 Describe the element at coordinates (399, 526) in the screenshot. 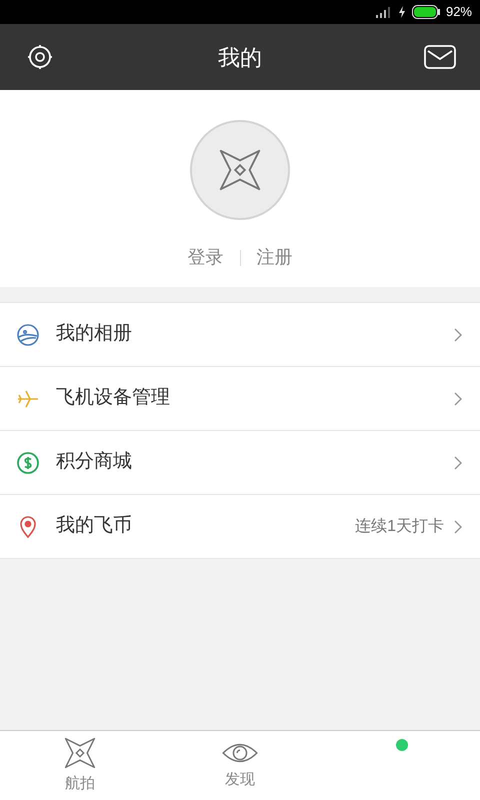

I see `check-in-note: 连续1天打卡` at that location.